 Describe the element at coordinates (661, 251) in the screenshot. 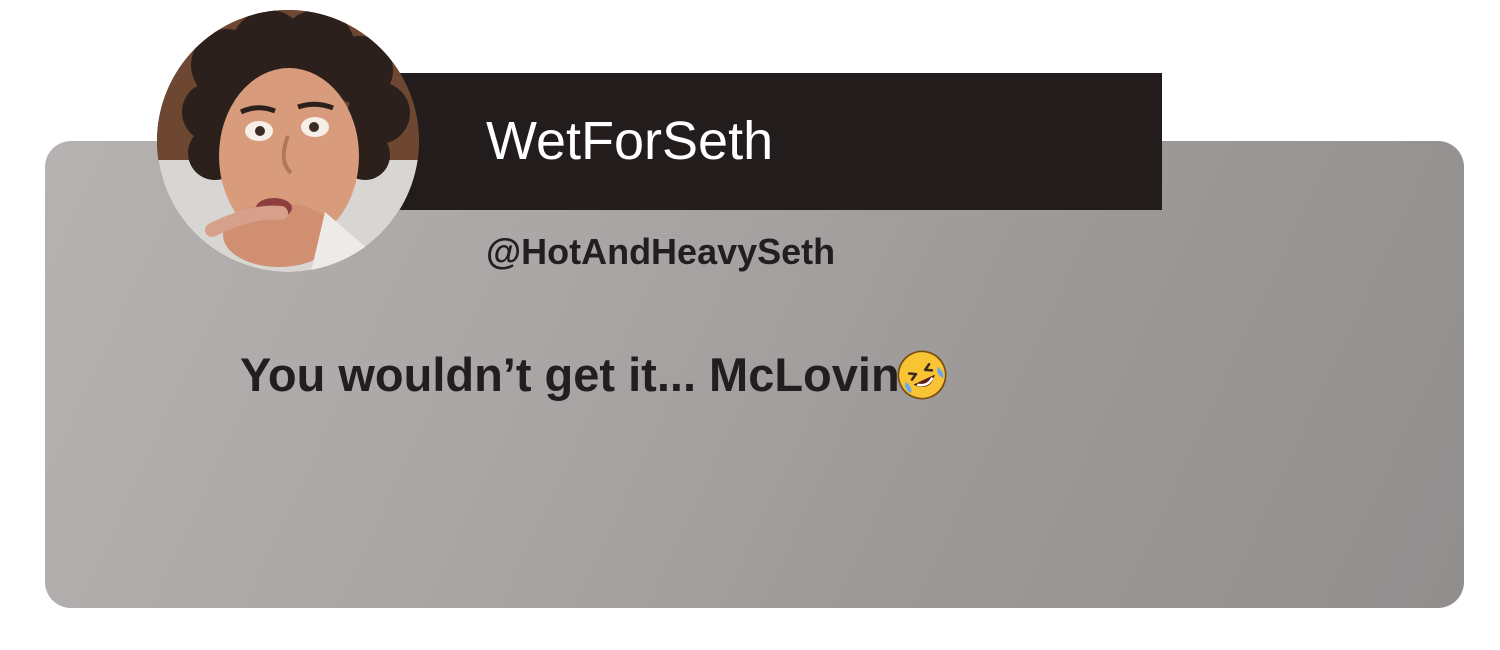

I see `user-handle: @HotAndHeavySeth` at that location.